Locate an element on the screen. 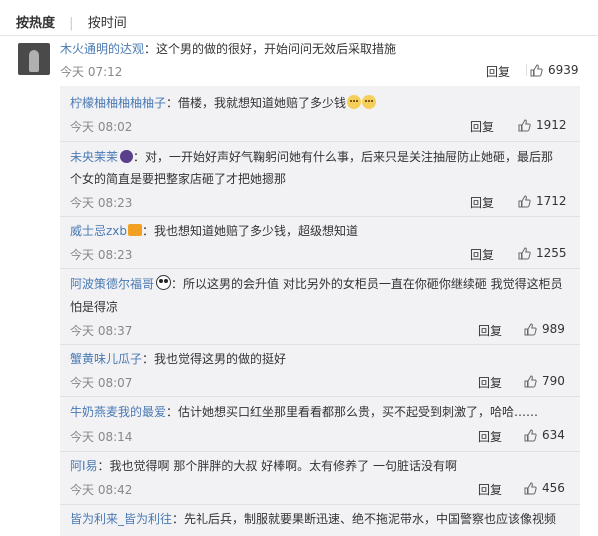 The width and height of the screenshot is (598, 536). like-count: 790 is located at coordinates (553, 381).